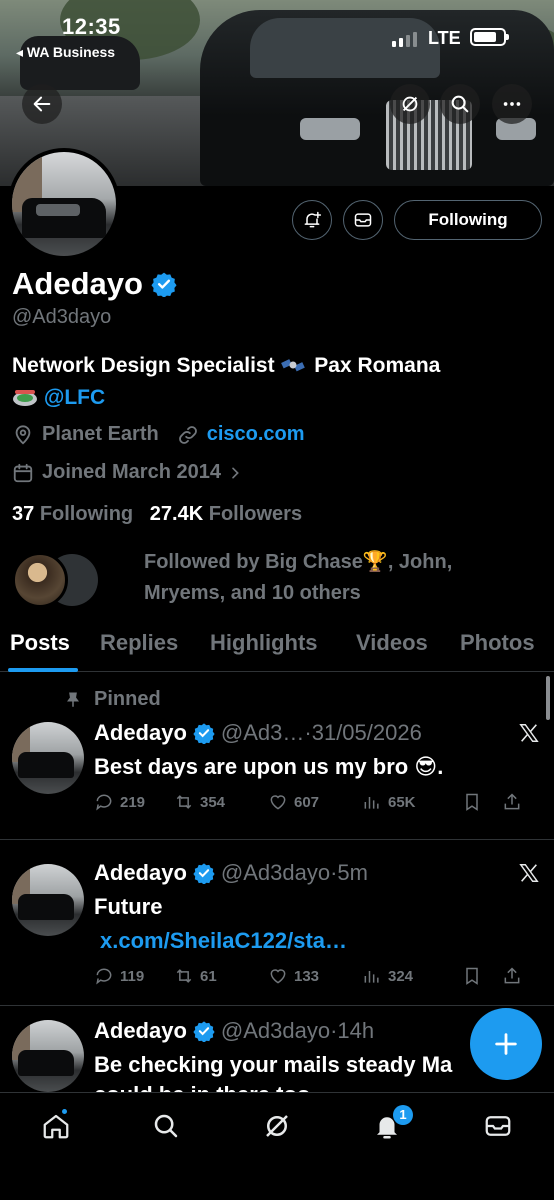 Image resolution: width=554 pixels, height=1200 pixels. What do you see at coordinates (139, 643) in the screenshot?
I see `tab-replies: Replies` at bounding box center [139, 643].